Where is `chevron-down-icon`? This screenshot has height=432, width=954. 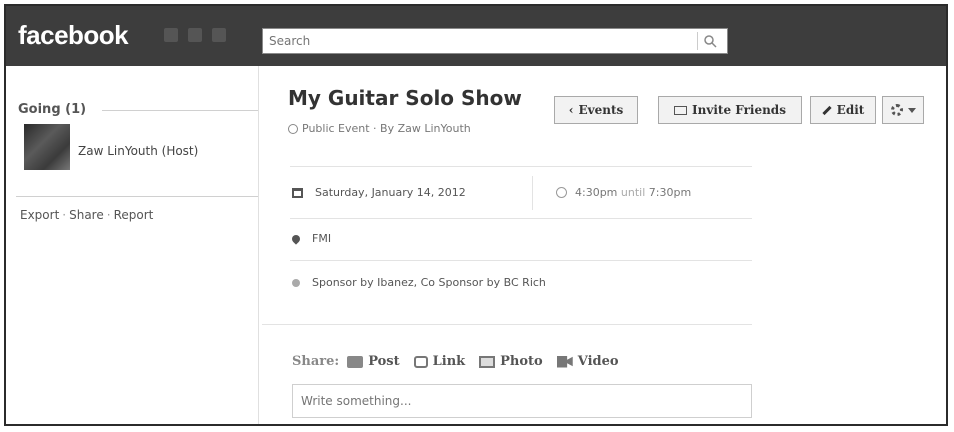
chevron-down-icon is located at coordinates (911, 110).